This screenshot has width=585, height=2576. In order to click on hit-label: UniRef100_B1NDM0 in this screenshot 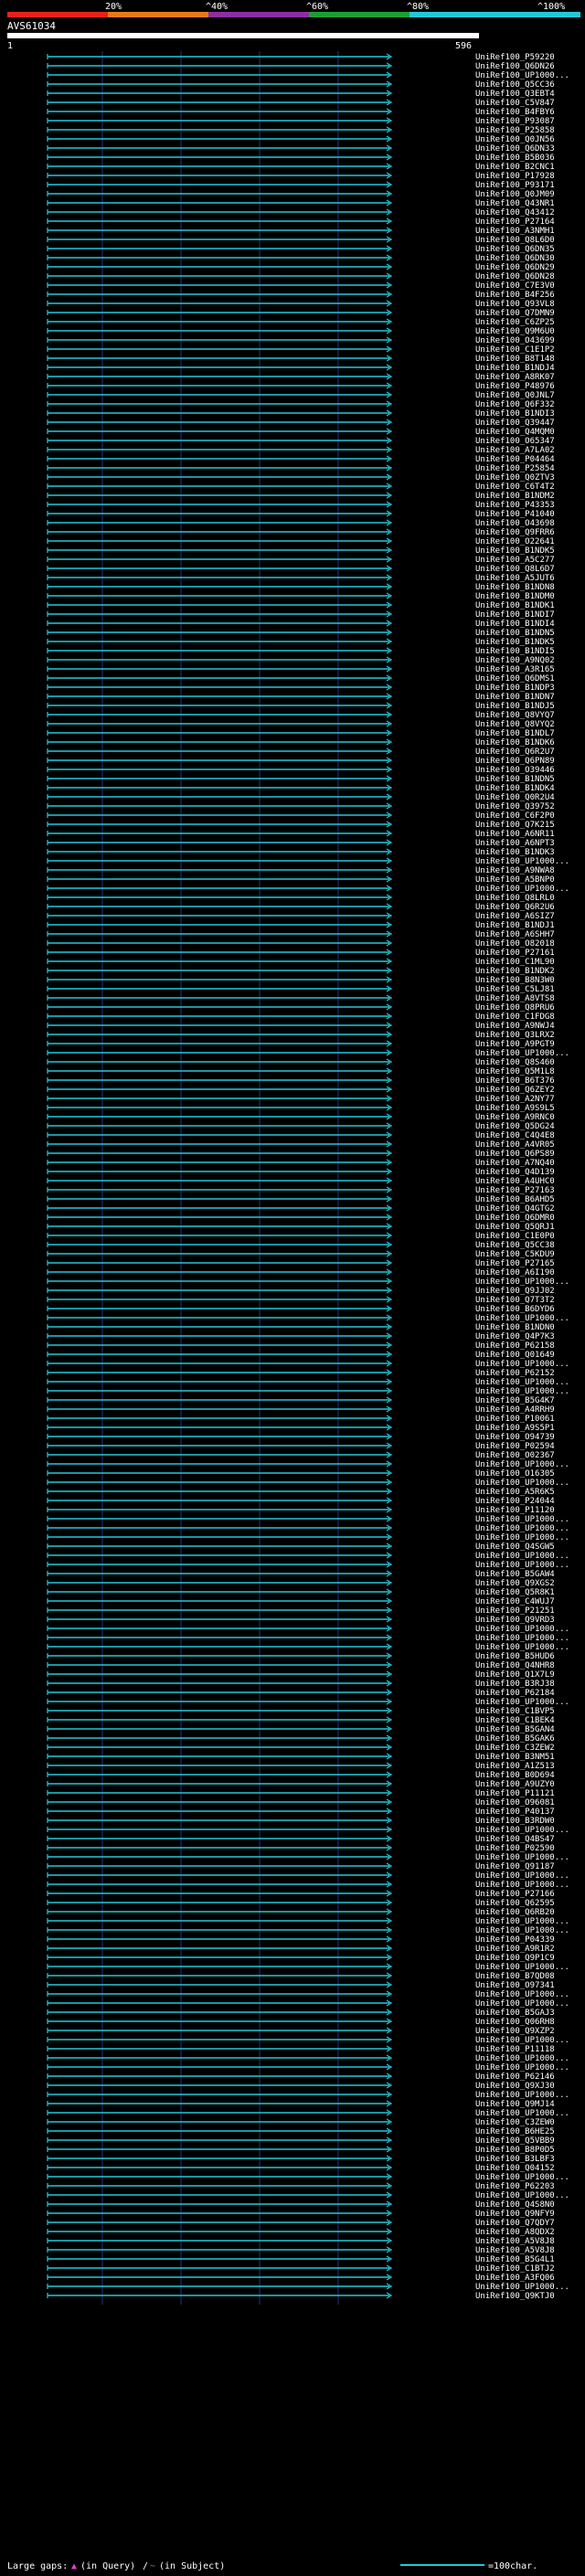, I will do `click(515, 596)`.